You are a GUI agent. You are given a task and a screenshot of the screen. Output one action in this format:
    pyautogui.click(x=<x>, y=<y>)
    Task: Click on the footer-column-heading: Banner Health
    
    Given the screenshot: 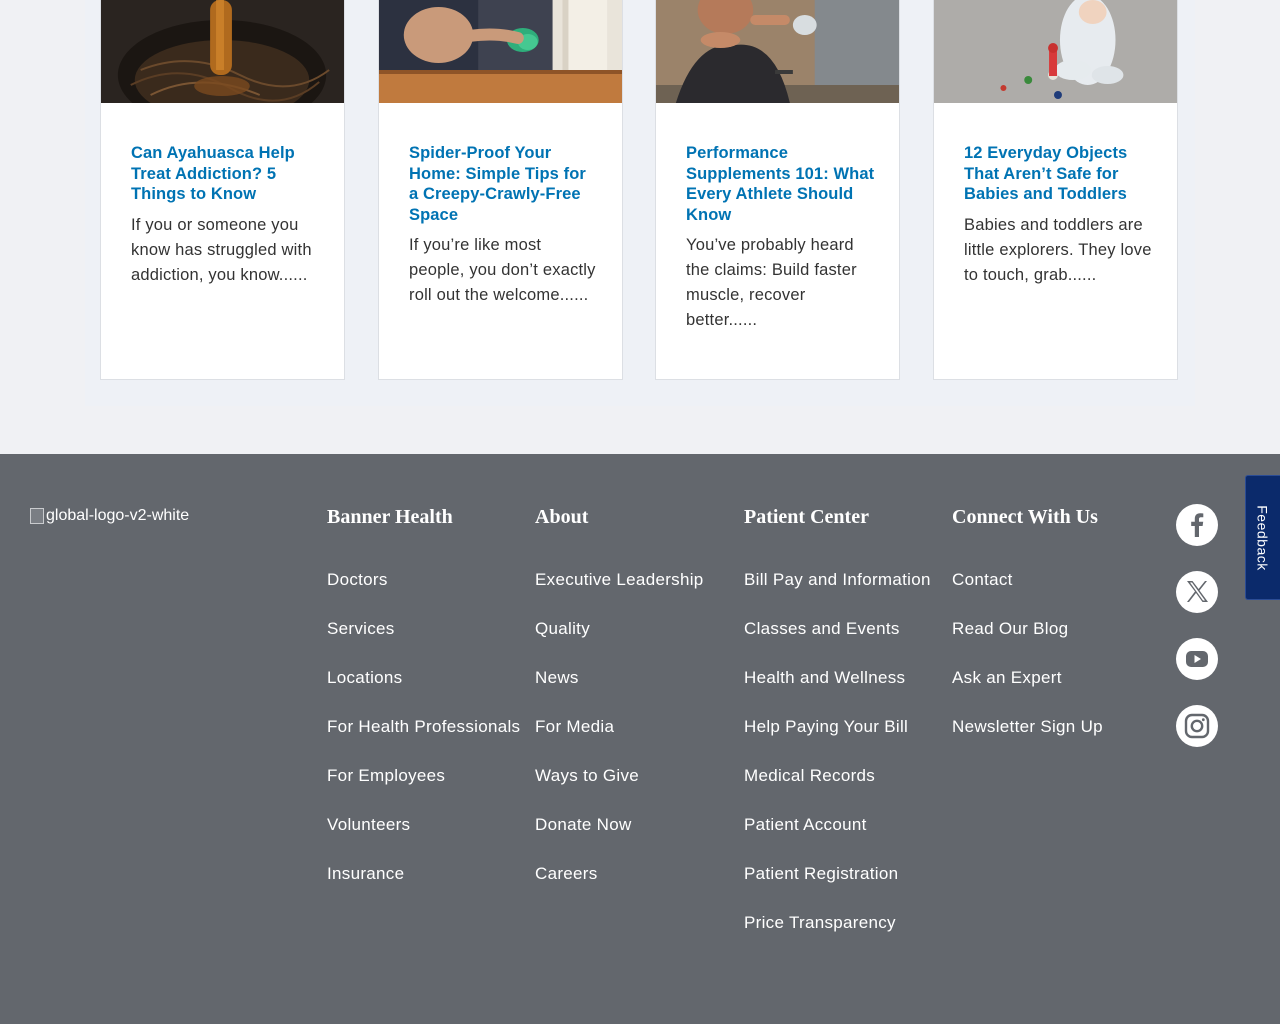 What is the action you would take?
    pyautogui.click(x=390, y=517)
    